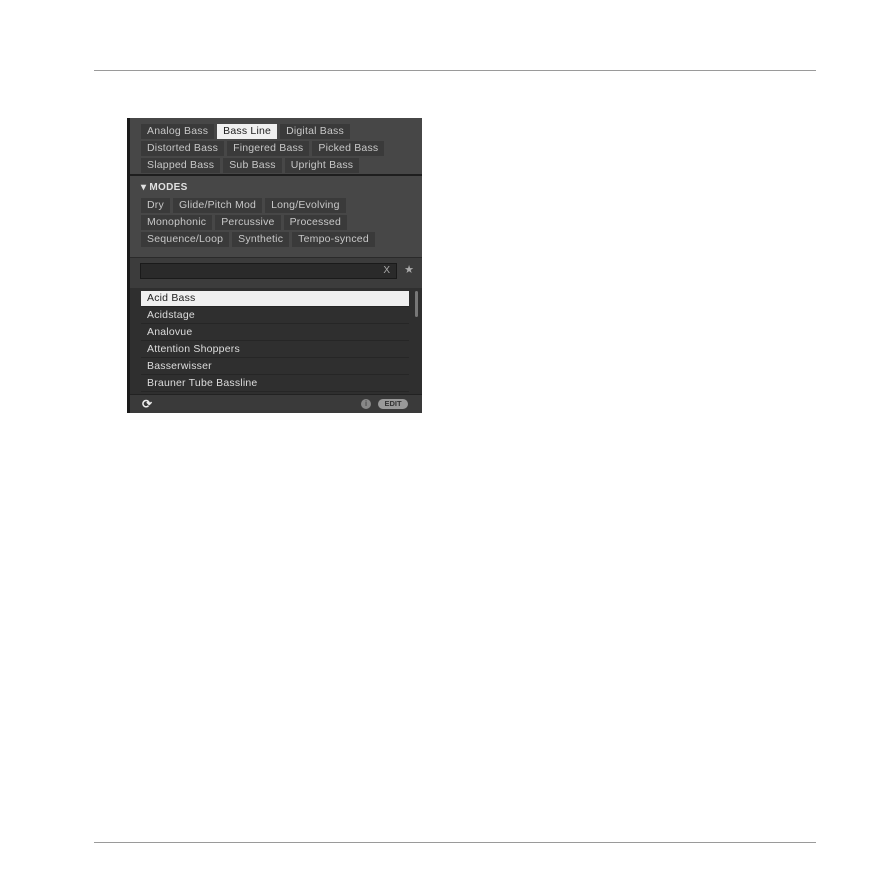 The image size is (893, 893). Describe the element at coordinates (409, 269) in the screenshot. I see `star-icon: ★` at that location.